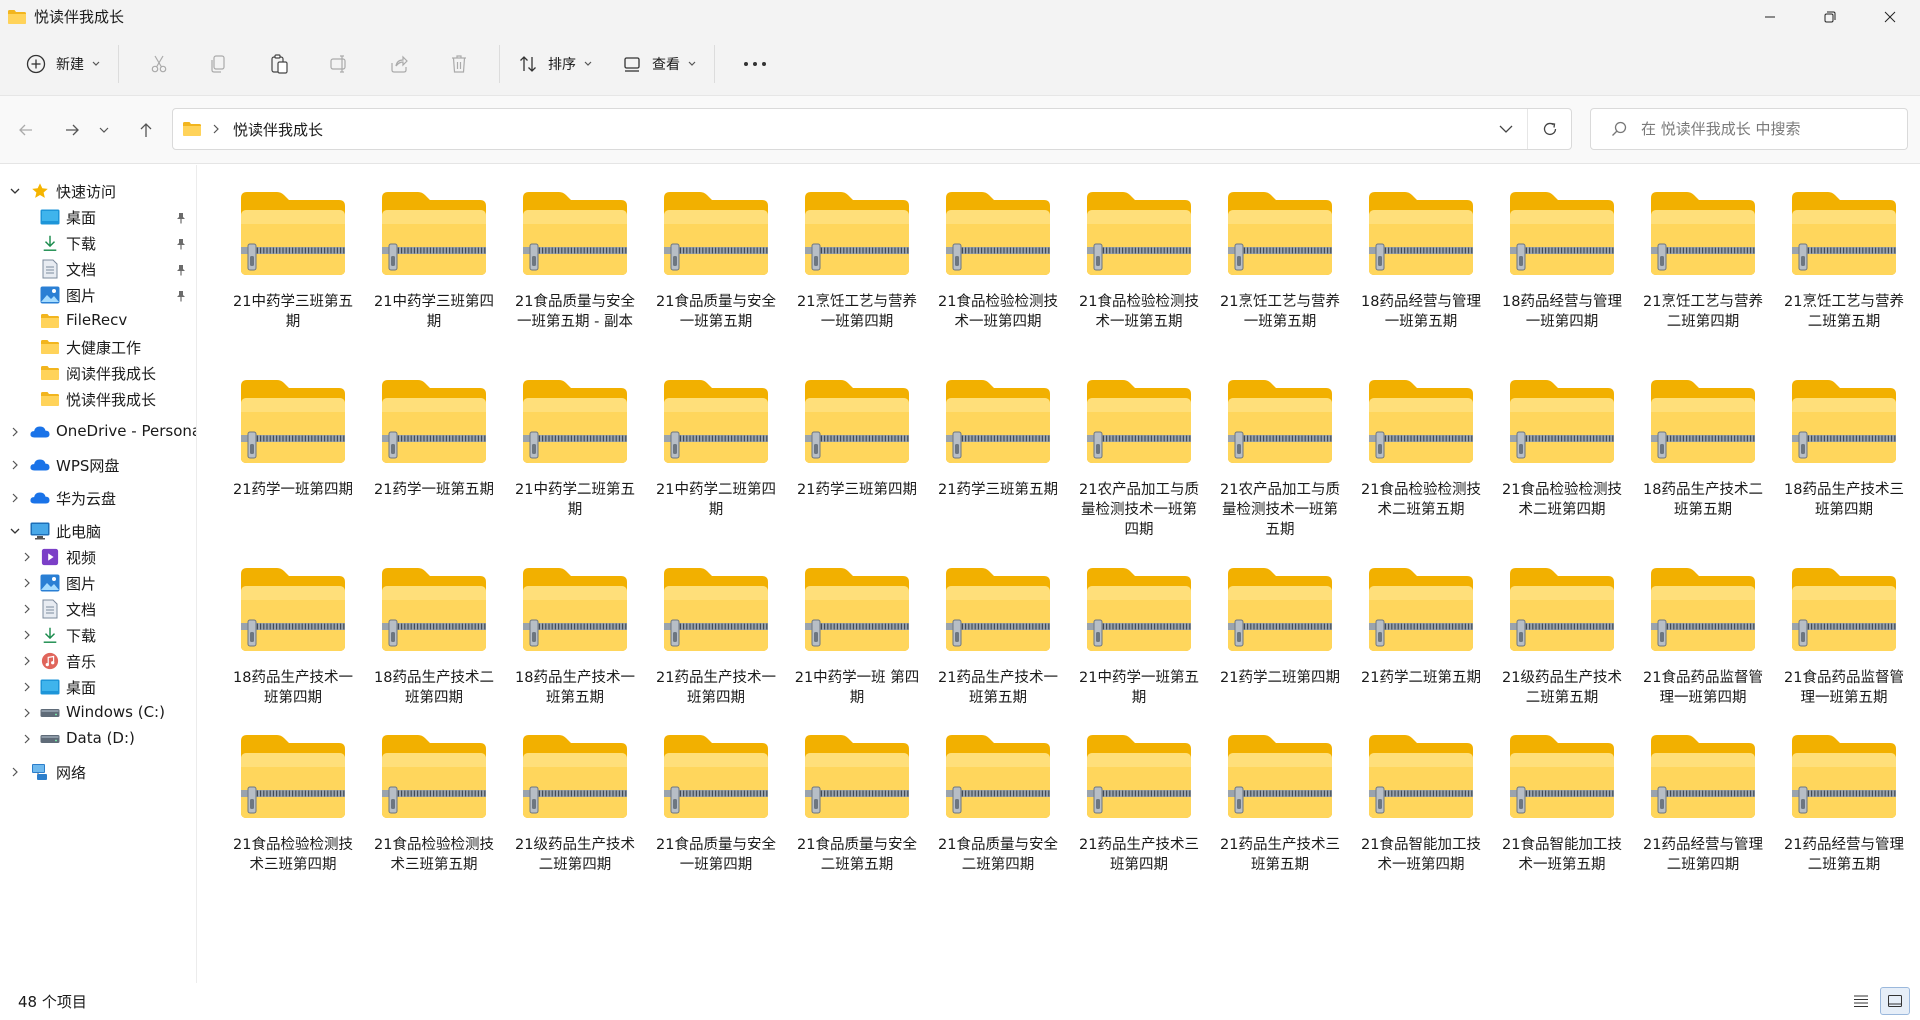 The image size is (1920, 1020). I want to click on sidebar-item: WPS网盘, so click(98, 465).